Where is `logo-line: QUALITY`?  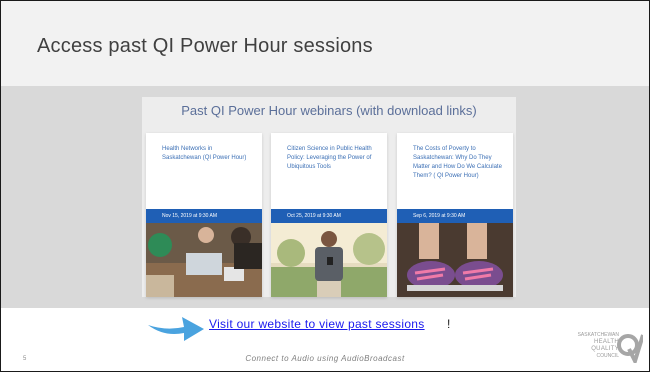 logo-line: QUALITY is located at coordinates (605, 349).